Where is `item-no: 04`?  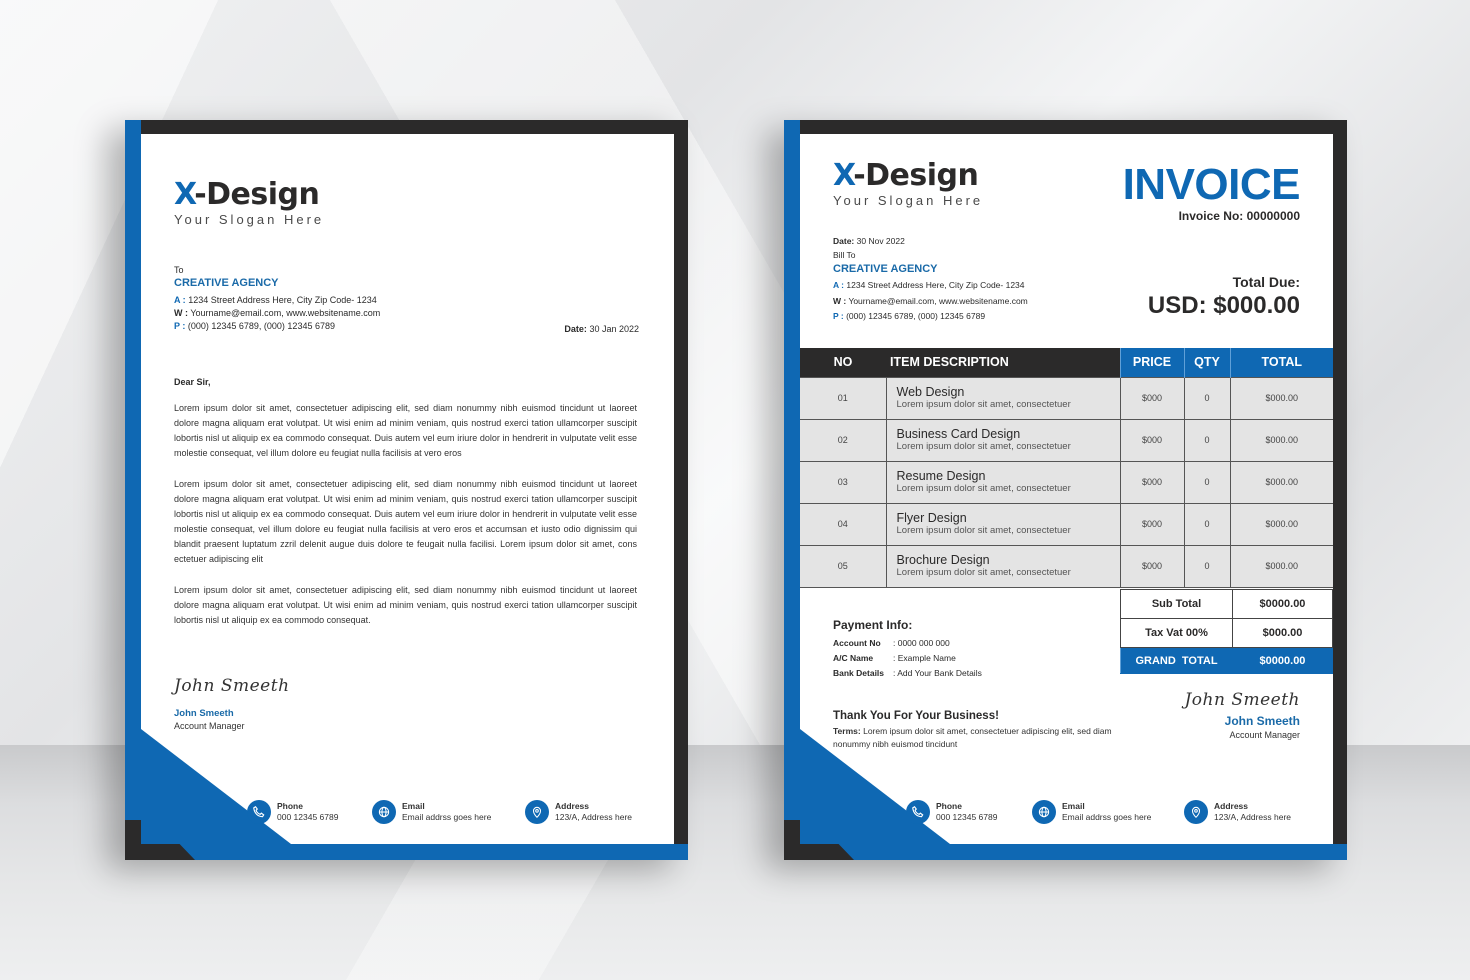 item-no: 04 is located at coordinates (843, 524).